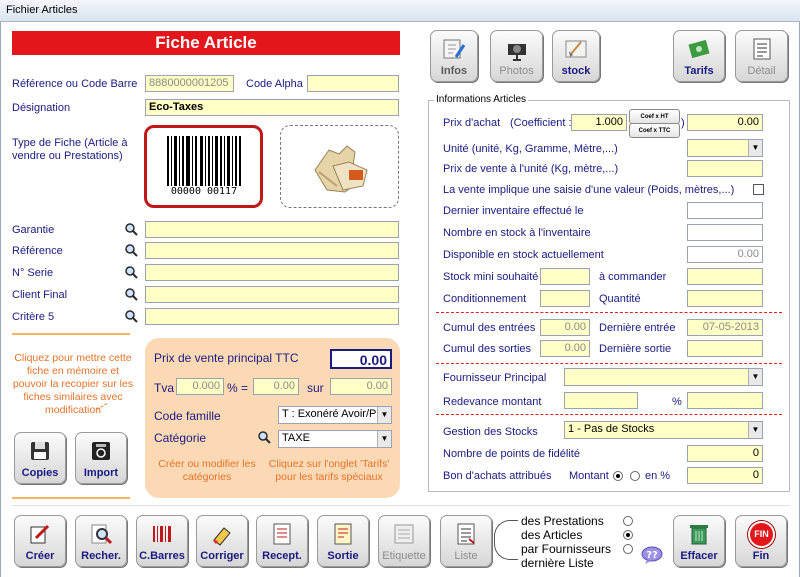  Describe the element at coordinates (654, 116) in the screenshot. I see `coef-ht-button: Coef x HT` at that location.